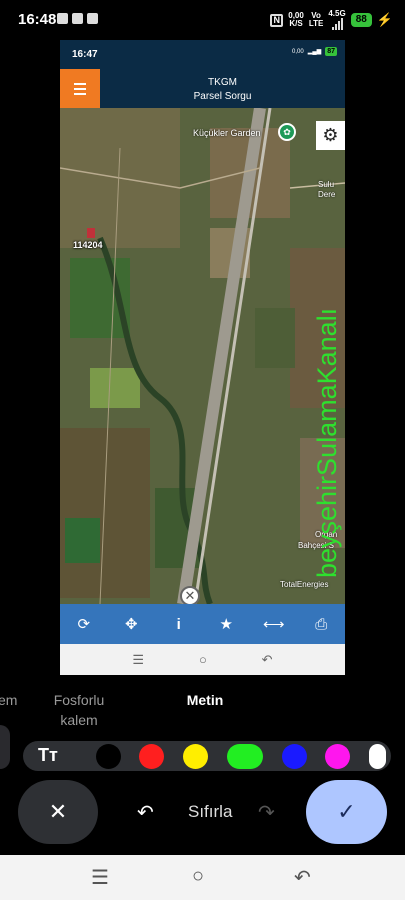  I want to click on text-style-button: Tт, so click(48, 755).